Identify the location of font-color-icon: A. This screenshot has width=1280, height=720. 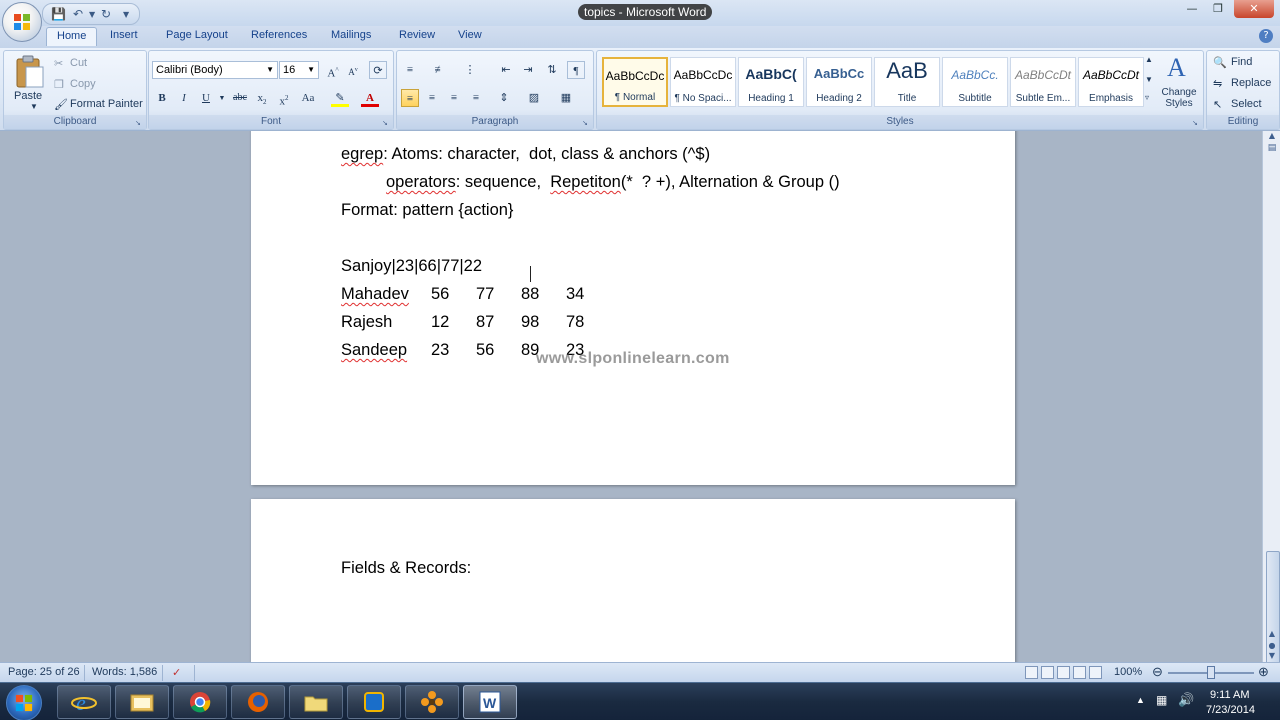
(370, 98).